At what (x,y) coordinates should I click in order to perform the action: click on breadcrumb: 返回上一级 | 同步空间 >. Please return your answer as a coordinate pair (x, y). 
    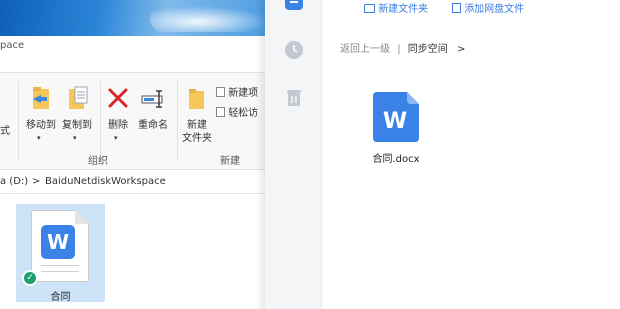
    Looking at the image, I should click on (402, 47).